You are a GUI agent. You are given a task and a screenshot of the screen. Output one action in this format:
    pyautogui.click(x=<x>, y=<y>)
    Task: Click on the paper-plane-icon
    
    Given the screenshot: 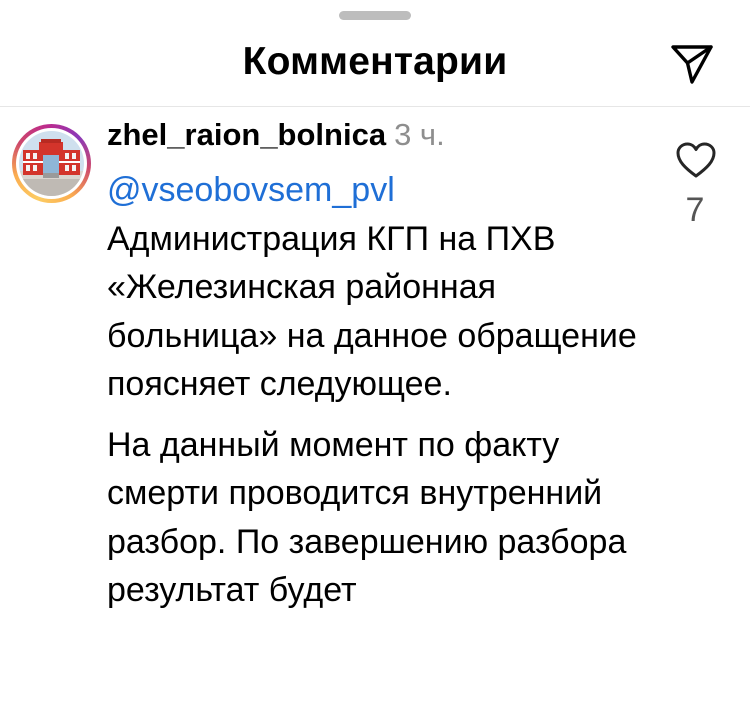 What is the action you would take?
    pyautogui.click(x=692, y=64)
    